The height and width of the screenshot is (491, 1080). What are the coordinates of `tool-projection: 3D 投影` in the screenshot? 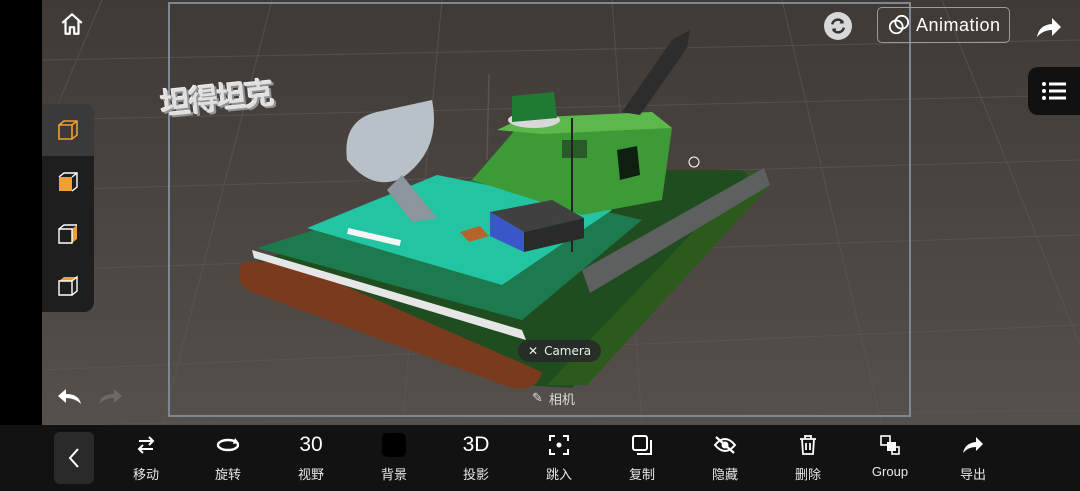 It's located at (476, 458).